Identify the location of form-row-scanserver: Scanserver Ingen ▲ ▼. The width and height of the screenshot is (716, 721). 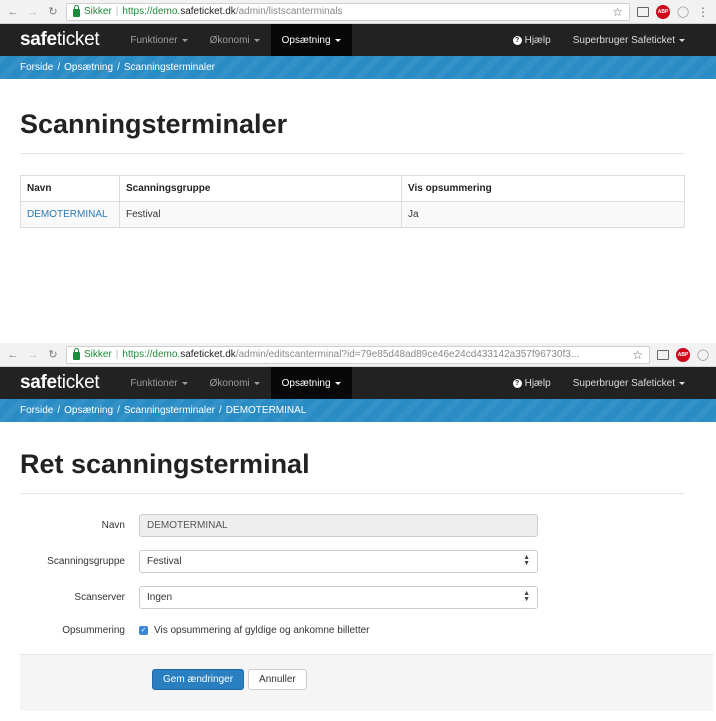
(352, 597).